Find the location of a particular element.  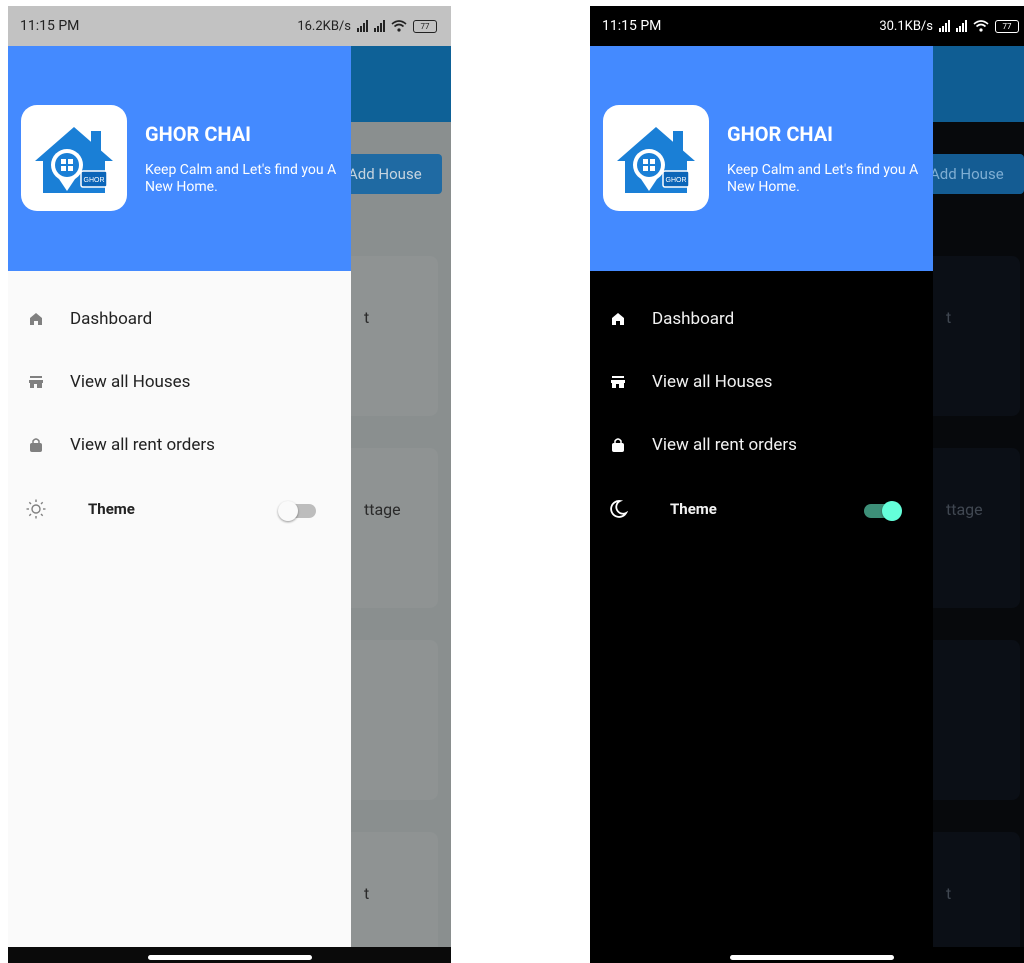

moon-icon is located at coordinates (618, 509).